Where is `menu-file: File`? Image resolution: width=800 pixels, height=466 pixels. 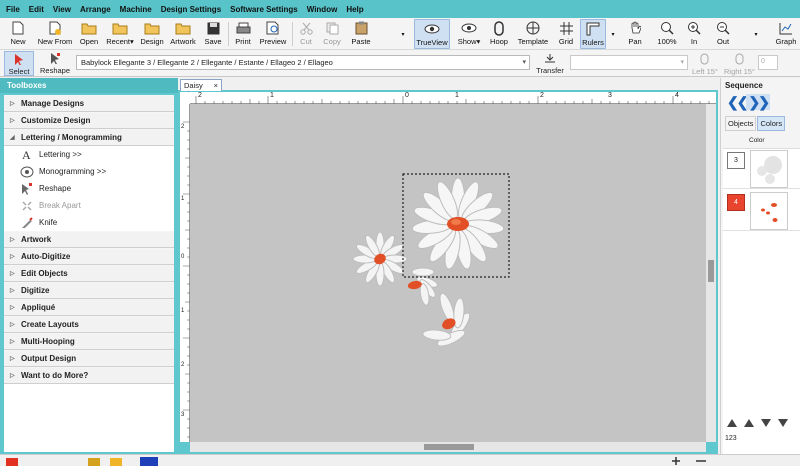 menu-file: File is located at coordinates (13, 9).